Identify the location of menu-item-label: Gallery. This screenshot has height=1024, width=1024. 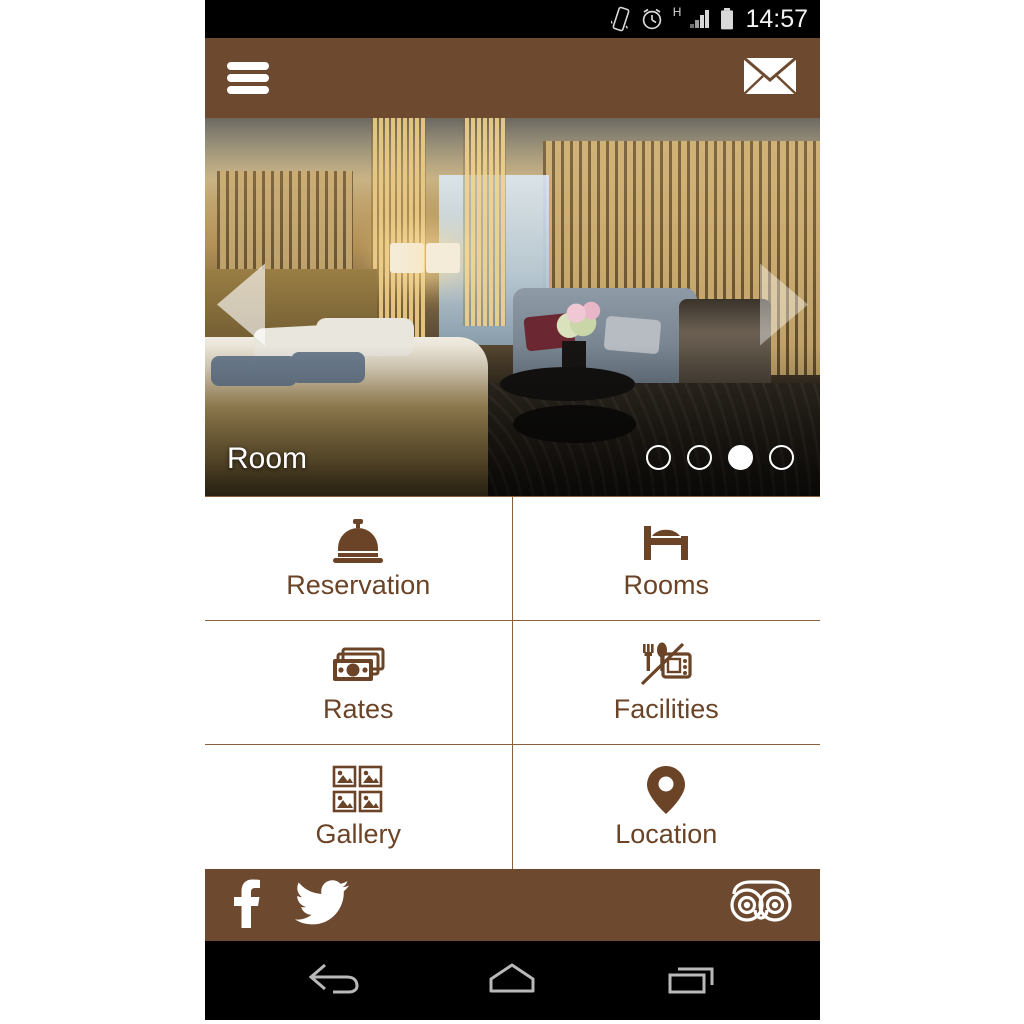
(358, 833).